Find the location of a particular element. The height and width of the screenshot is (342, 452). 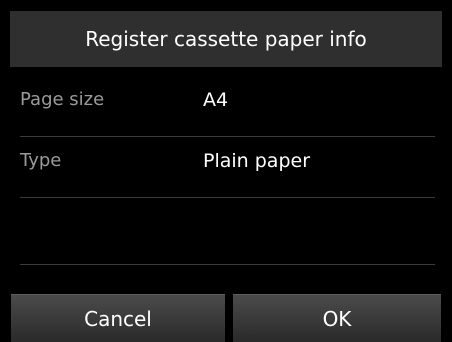

setting-value: Plain paper is located at coordinates (257, 161).